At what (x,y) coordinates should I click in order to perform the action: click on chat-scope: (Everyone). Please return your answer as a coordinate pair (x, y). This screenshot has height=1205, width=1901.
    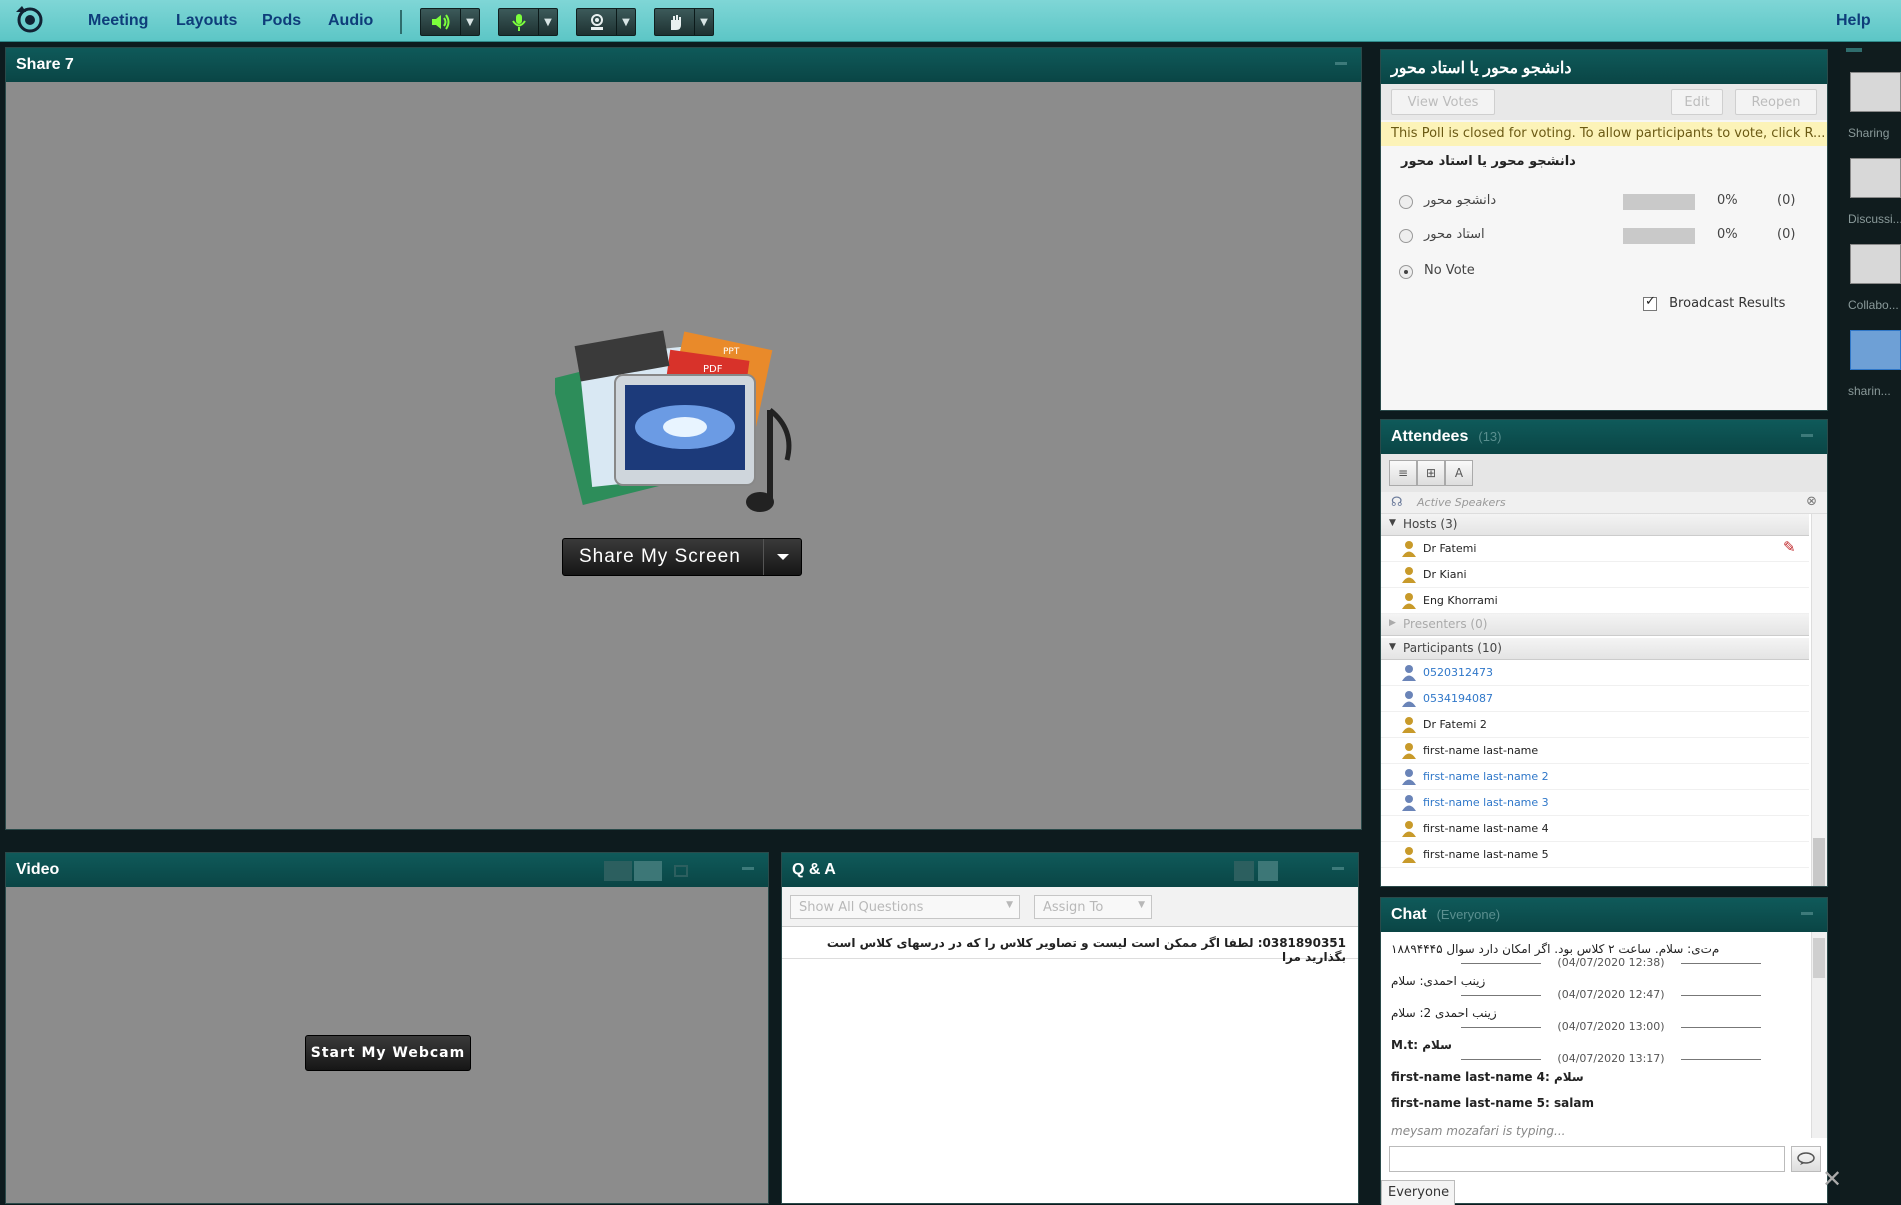
    Looking at the image, I should click on (1468, 914).